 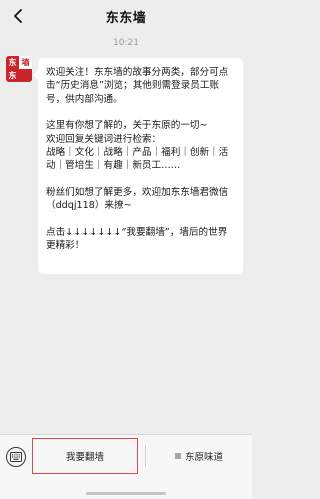 I want to click on avatar: 东 墙 东, so click(x=19, y=69).